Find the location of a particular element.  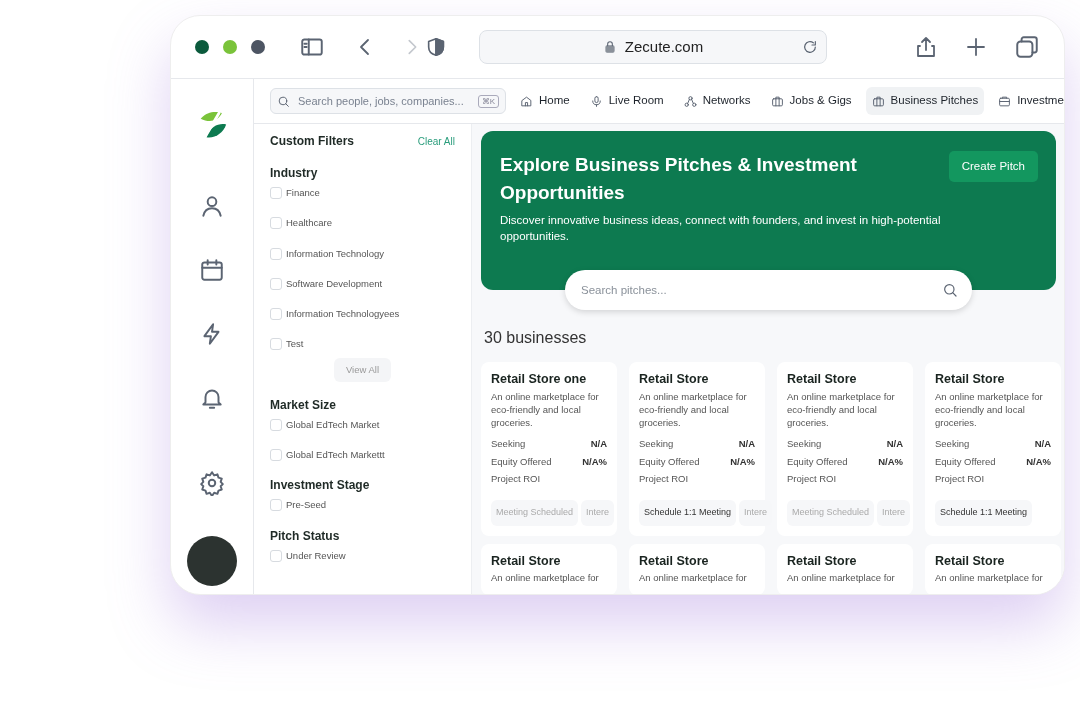

tabs-icon is located at coordinates (1027, 47).